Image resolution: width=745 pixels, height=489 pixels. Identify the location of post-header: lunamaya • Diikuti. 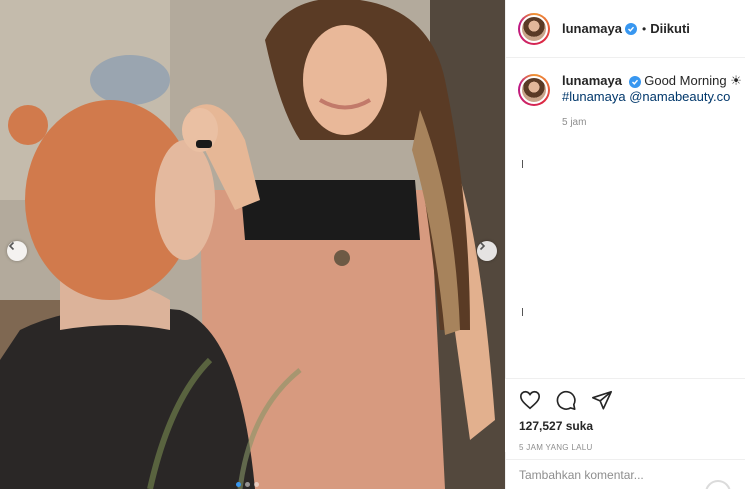
(625, 29).